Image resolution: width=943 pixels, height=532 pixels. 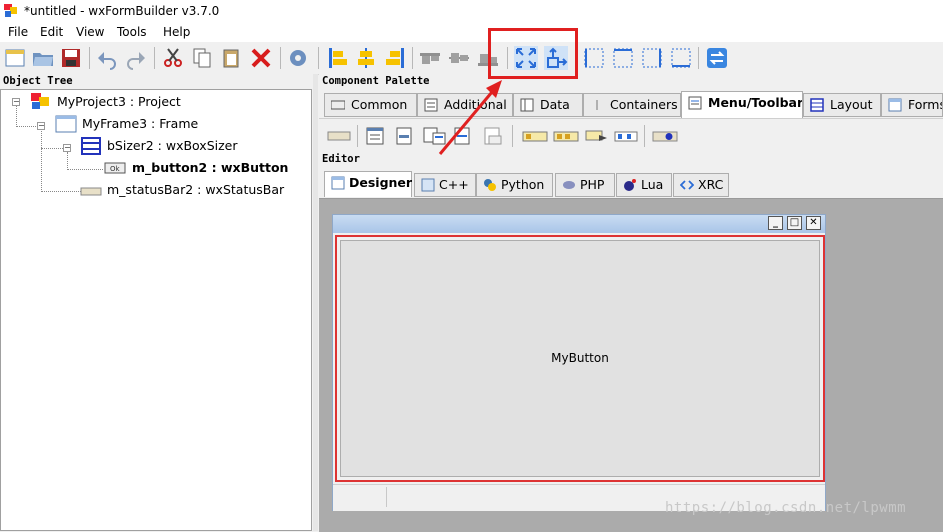 What do you see at coordinates (579, 224) in the screenshot?
I see `design-frame-titlebar` at bounding box center [579, 224].